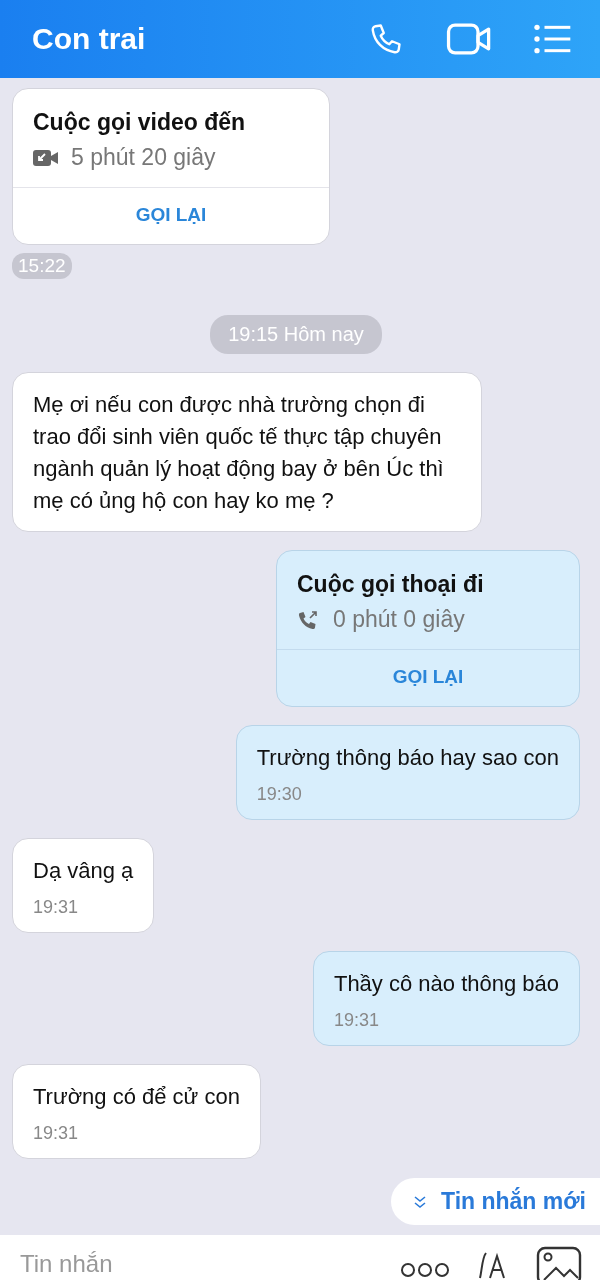 Image resolution: width=600 pixels, height=1280 pixels. Describe the element at coordinates (89, 39) in the screenshot. I see `chat-title: Con trai` at that location.